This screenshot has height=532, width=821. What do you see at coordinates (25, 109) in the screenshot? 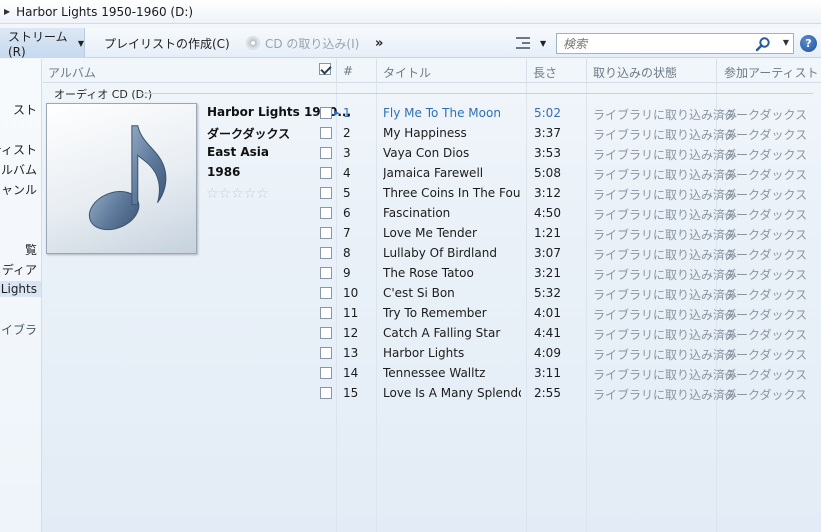
I see `nav-item: スト` at bounding box center [25, 109].